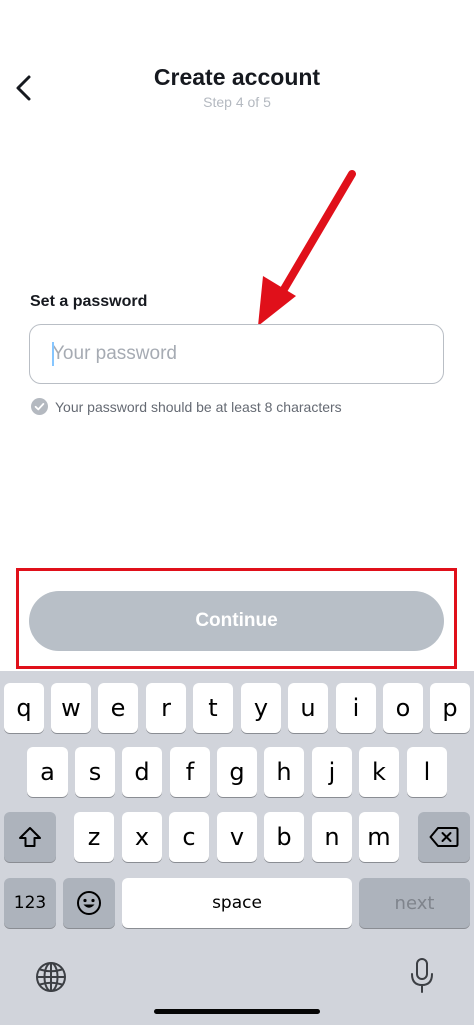  What do you see at coordinates (47, 772) in the screenshot?
I see `key-a: a` at bounding box center [47, 772].